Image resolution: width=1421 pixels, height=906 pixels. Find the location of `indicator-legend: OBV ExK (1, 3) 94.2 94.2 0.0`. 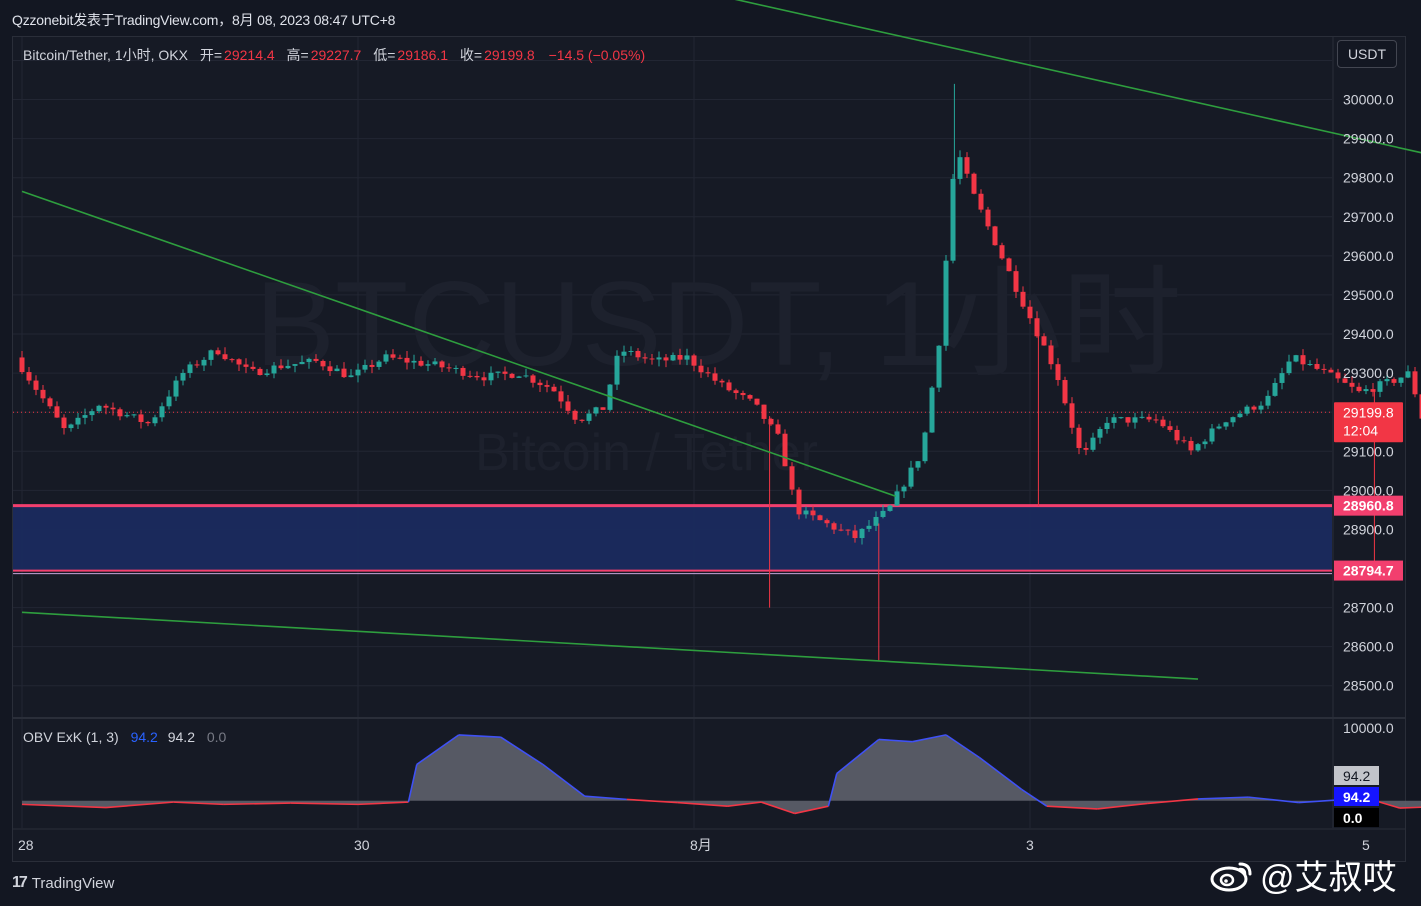

indicator-legend: OBV ExK (1, 3) 94.2 94.2 0.0 is located at coordinates (124, 737).